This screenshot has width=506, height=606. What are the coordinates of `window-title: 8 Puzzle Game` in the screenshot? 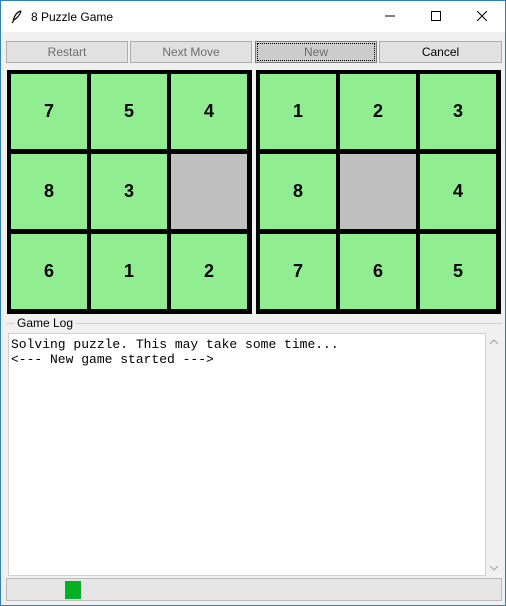 It's located at (72, 16).